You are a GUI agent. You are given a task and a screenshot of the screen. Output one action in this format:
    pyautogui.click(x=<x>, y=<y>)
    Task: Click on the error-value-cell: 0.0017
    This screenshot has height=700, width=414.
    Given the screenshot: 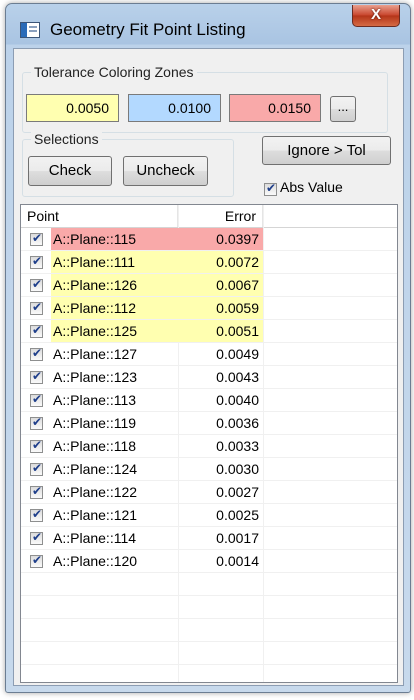 What is the action you would take?
    pyautogui.click(x=237, y=538)
    